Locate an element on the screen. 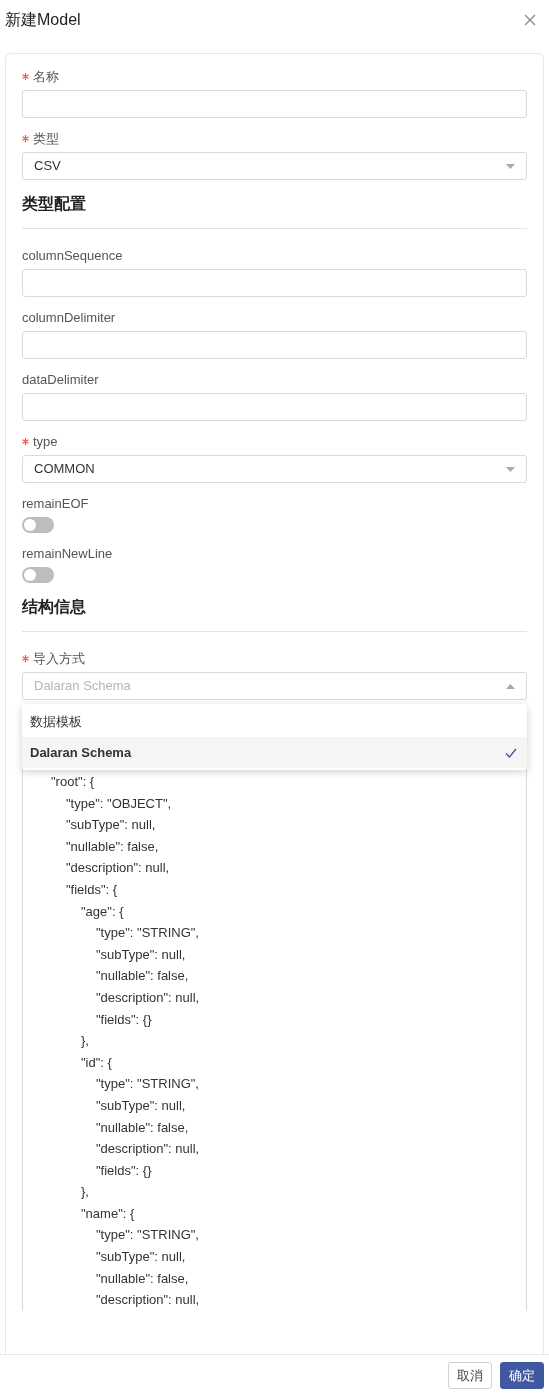 The width and height of the screenshot is (549, 1400). dropdown-option: Dalaran Schema is located at coordinates (274, 752).